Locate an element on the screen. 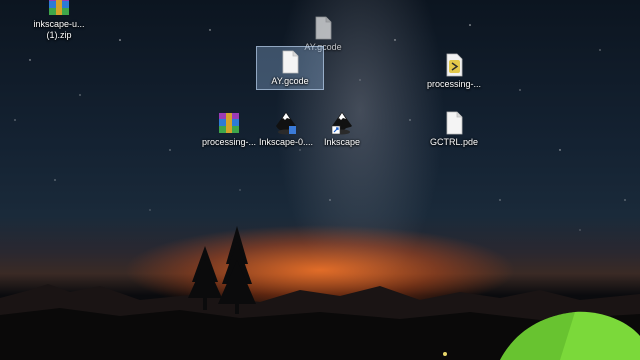  icon-label: GCTRL.pde is located at coordinates (454, 142).